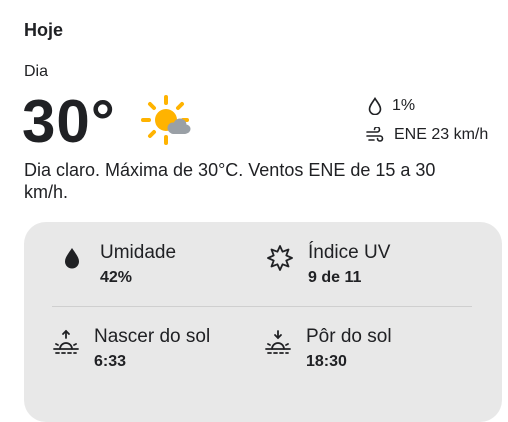 This screenshot has width=508, height=422. What do you see at coordinates (262, 306) in the screenshot?
I see `divider` at bounding box center [262, 306].